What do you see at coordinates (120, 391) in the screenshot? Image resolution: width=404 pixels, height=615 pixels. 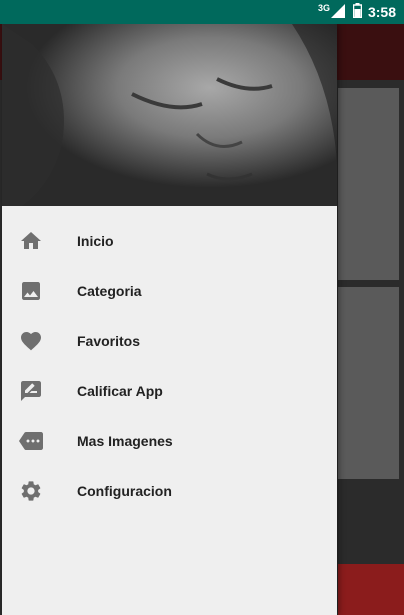 I see `menu-item-label: Calificar App` at bounding box center [120, 391].